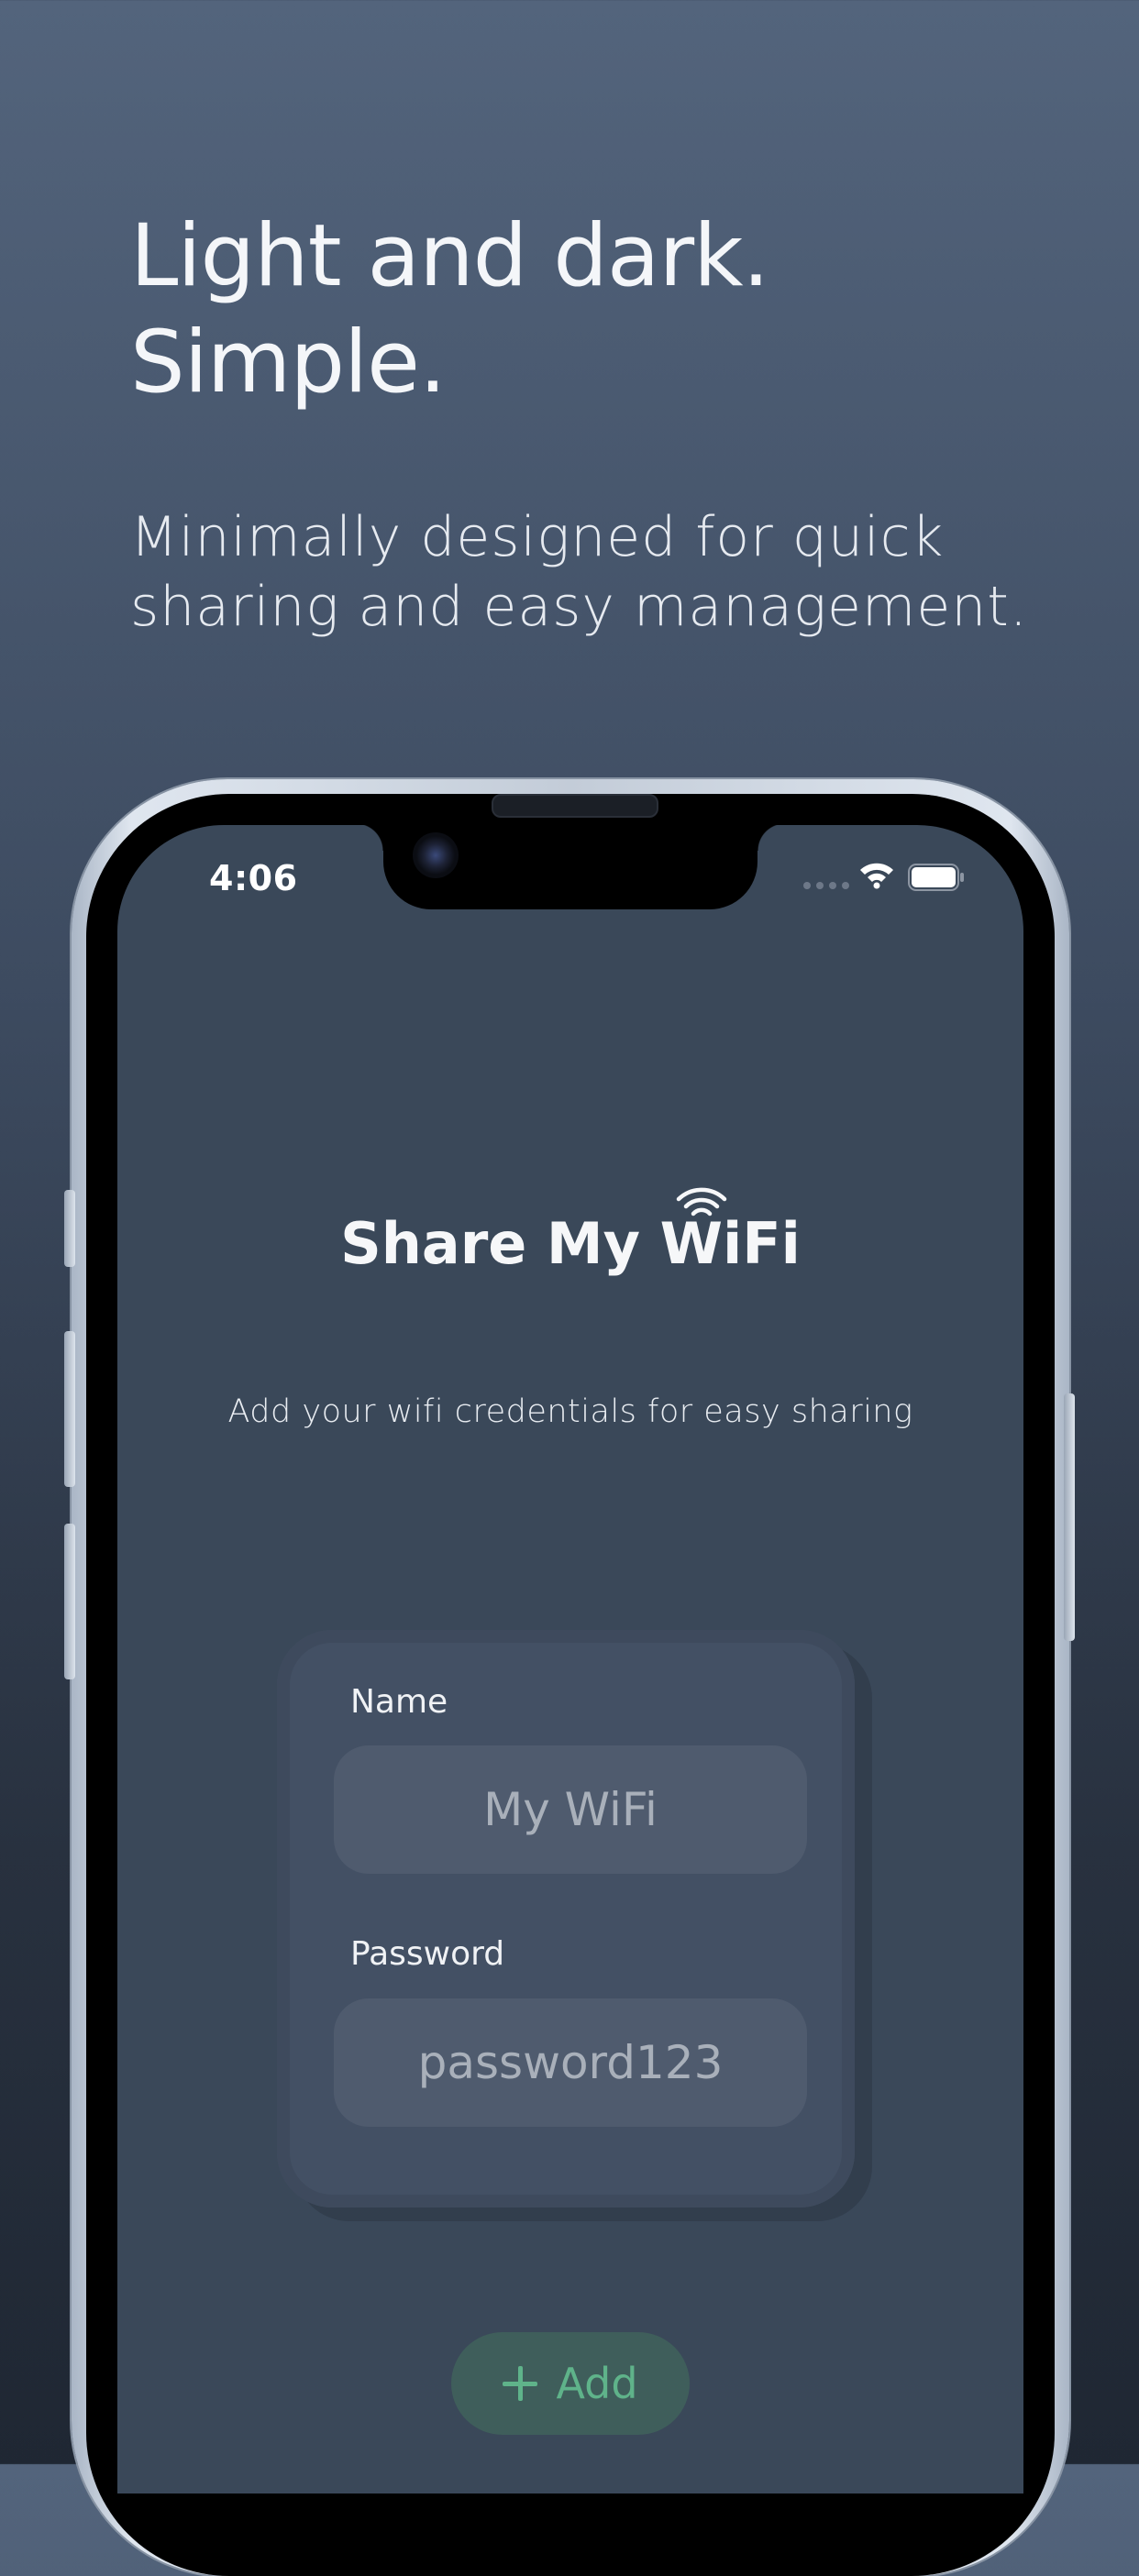 The image size is (1139, 2576). What do you see at coordinates (69, 1409) in the screenshot?
I see `volume-up-button` at bounding box center [69, 1409].